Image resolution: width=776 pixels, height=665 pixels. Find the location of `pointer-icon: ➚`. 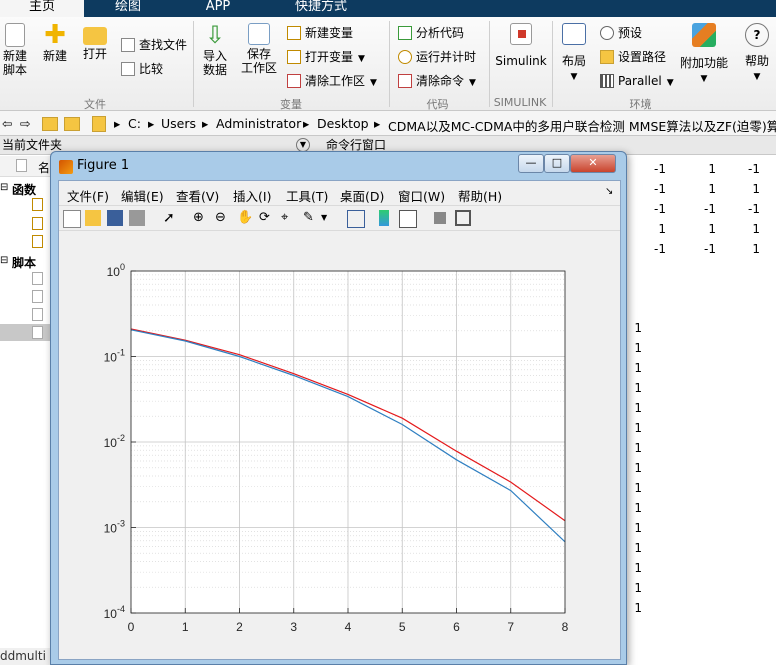

pointer-icon: ➚ is located at coordinates (171, 218).